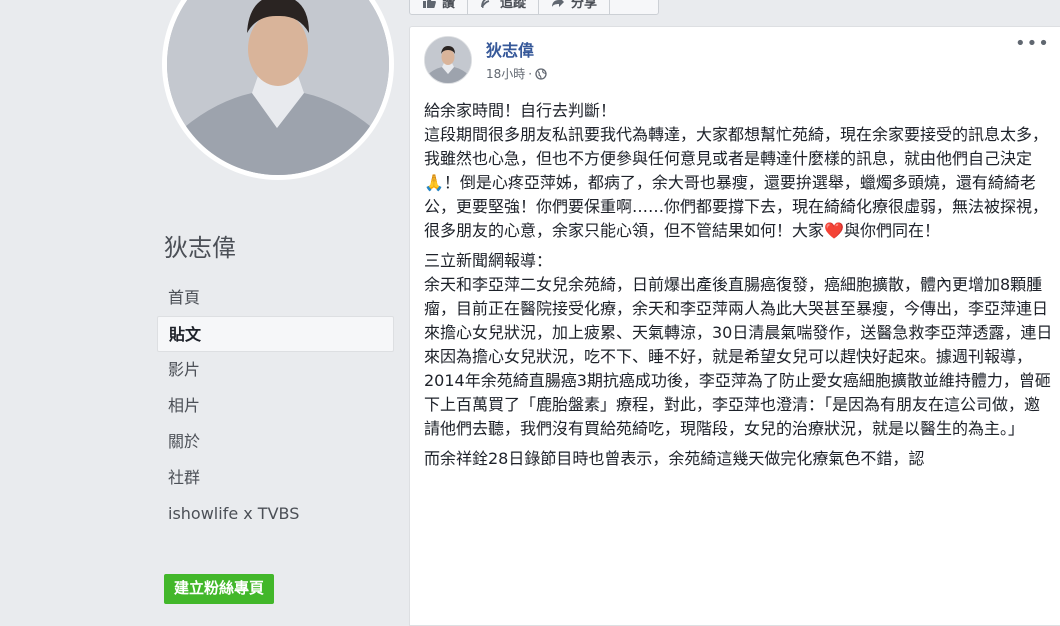 The width and height of the screenshot is (1060, 626). I want to click on left-nav: 首頁 貼文 影片 相片 關於 社群 ishowlife x TVBS, so click(275, 406).